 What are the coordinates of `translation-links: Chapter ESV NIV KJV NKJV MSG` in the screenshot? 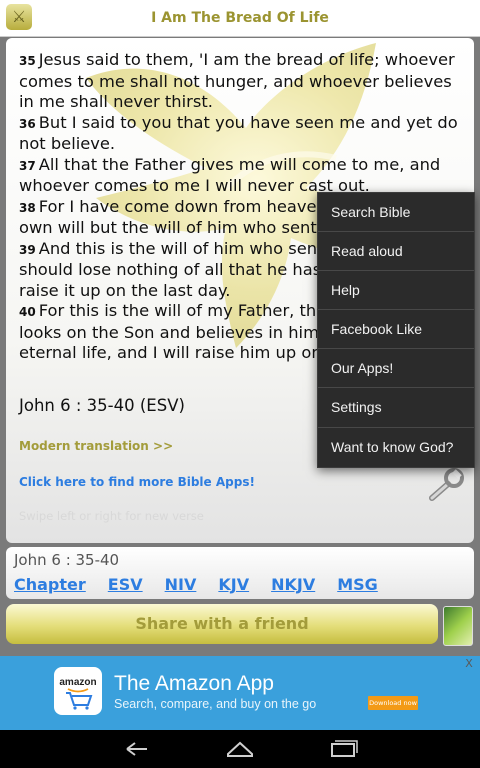 It's located at (207, 584).